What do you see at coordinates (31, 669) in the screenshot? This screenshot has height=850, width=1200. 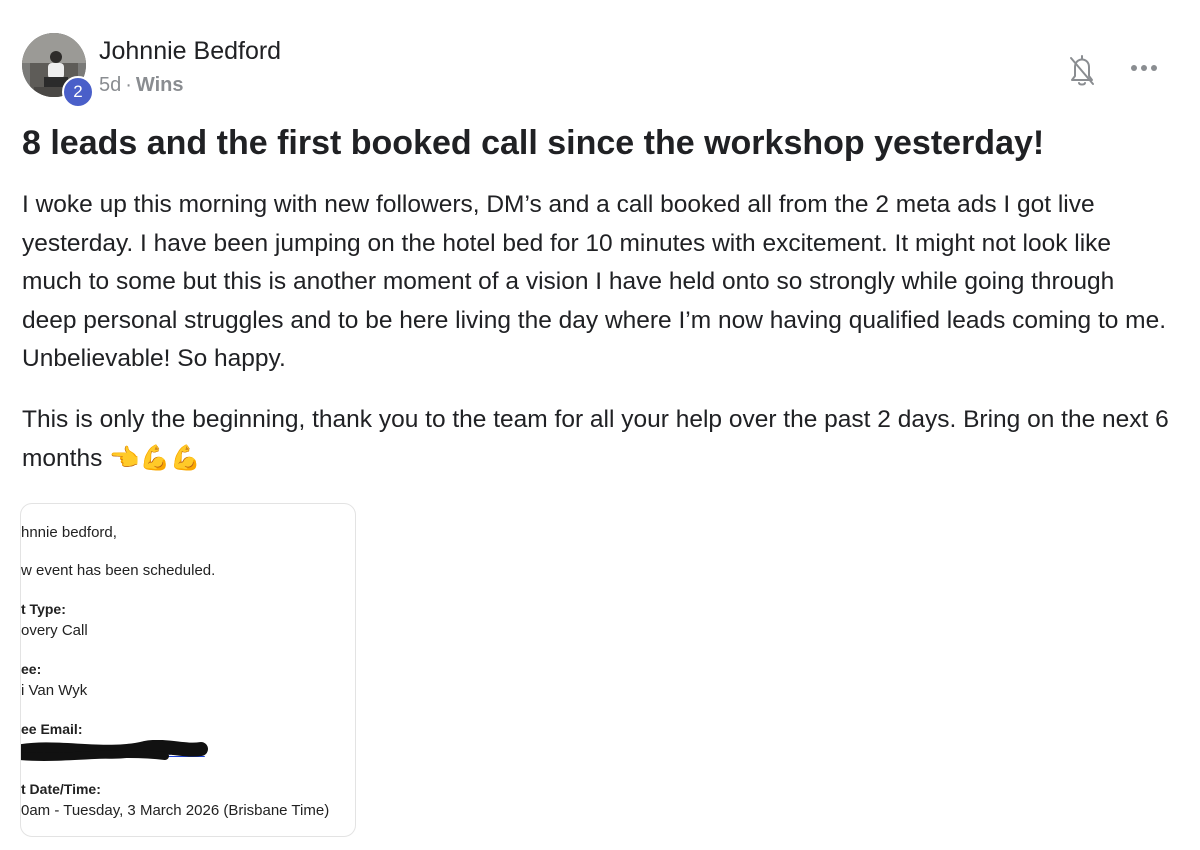 I see `attachment-line: ee:` at bounding box center [31, 669].